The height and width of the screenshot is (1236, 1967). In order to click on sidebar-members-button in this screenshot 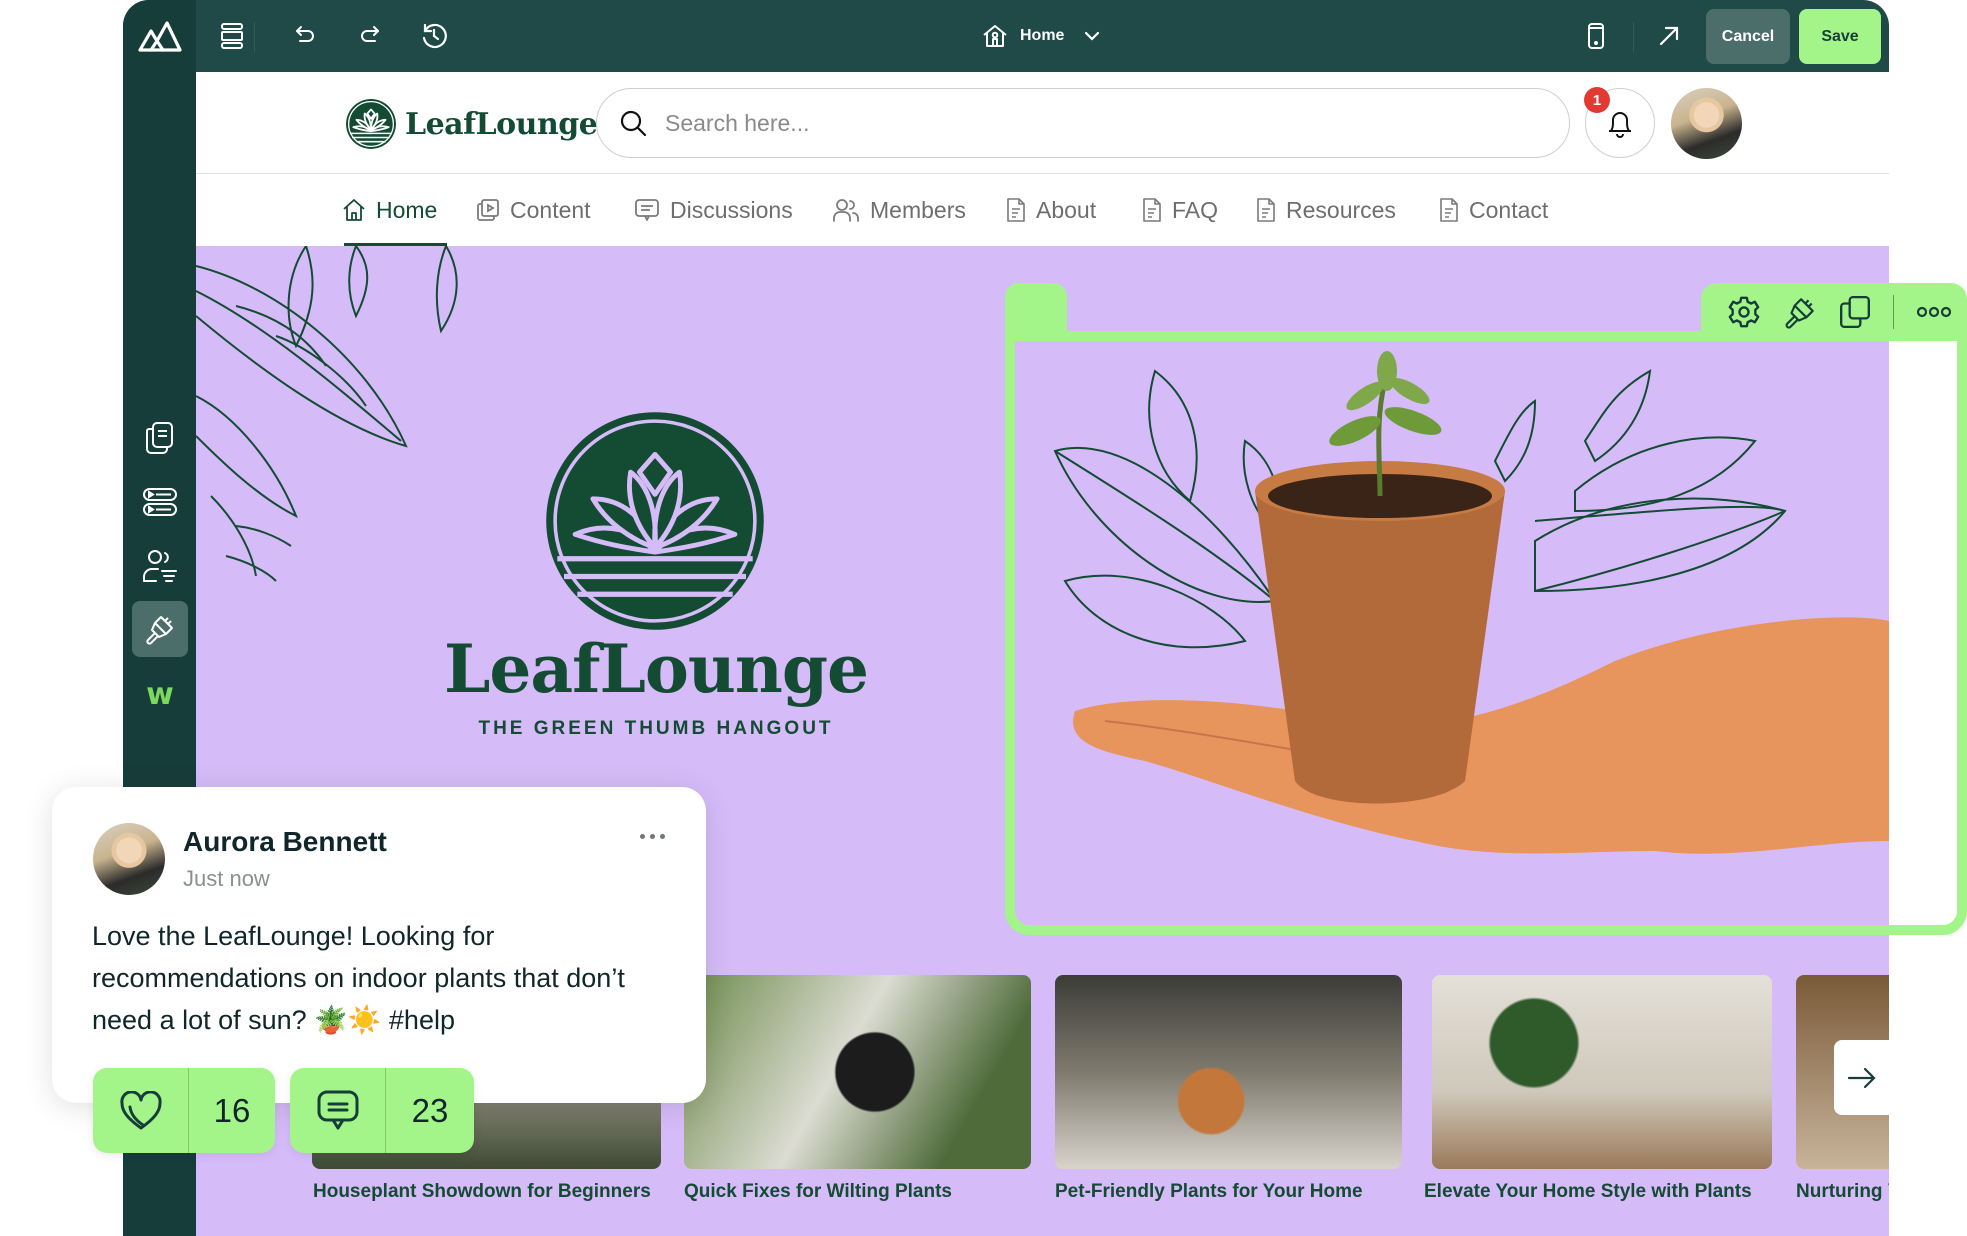, I will do `click(160, 566)`.